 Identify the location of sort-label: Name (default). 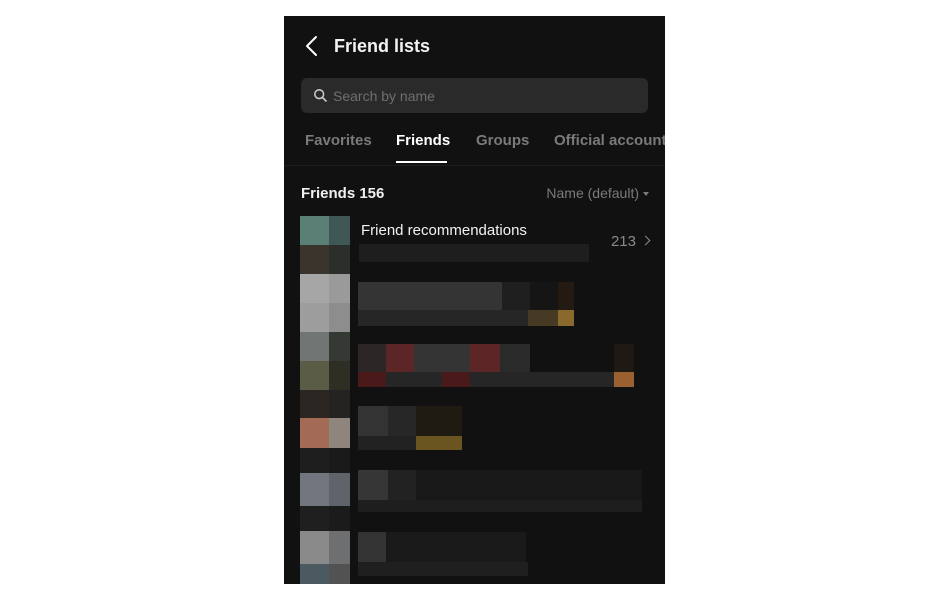
(592, 193).